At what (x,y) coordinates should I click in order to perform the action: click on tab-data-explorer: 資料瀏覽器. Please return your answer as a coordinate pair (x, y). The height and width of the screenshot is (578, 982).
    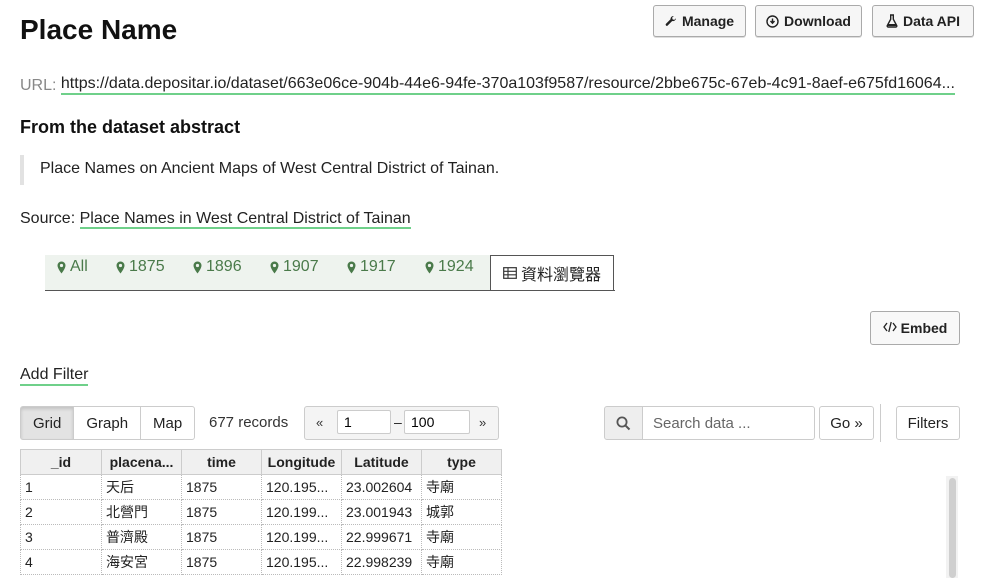
    Looking at the image, I should click on (552, 272).